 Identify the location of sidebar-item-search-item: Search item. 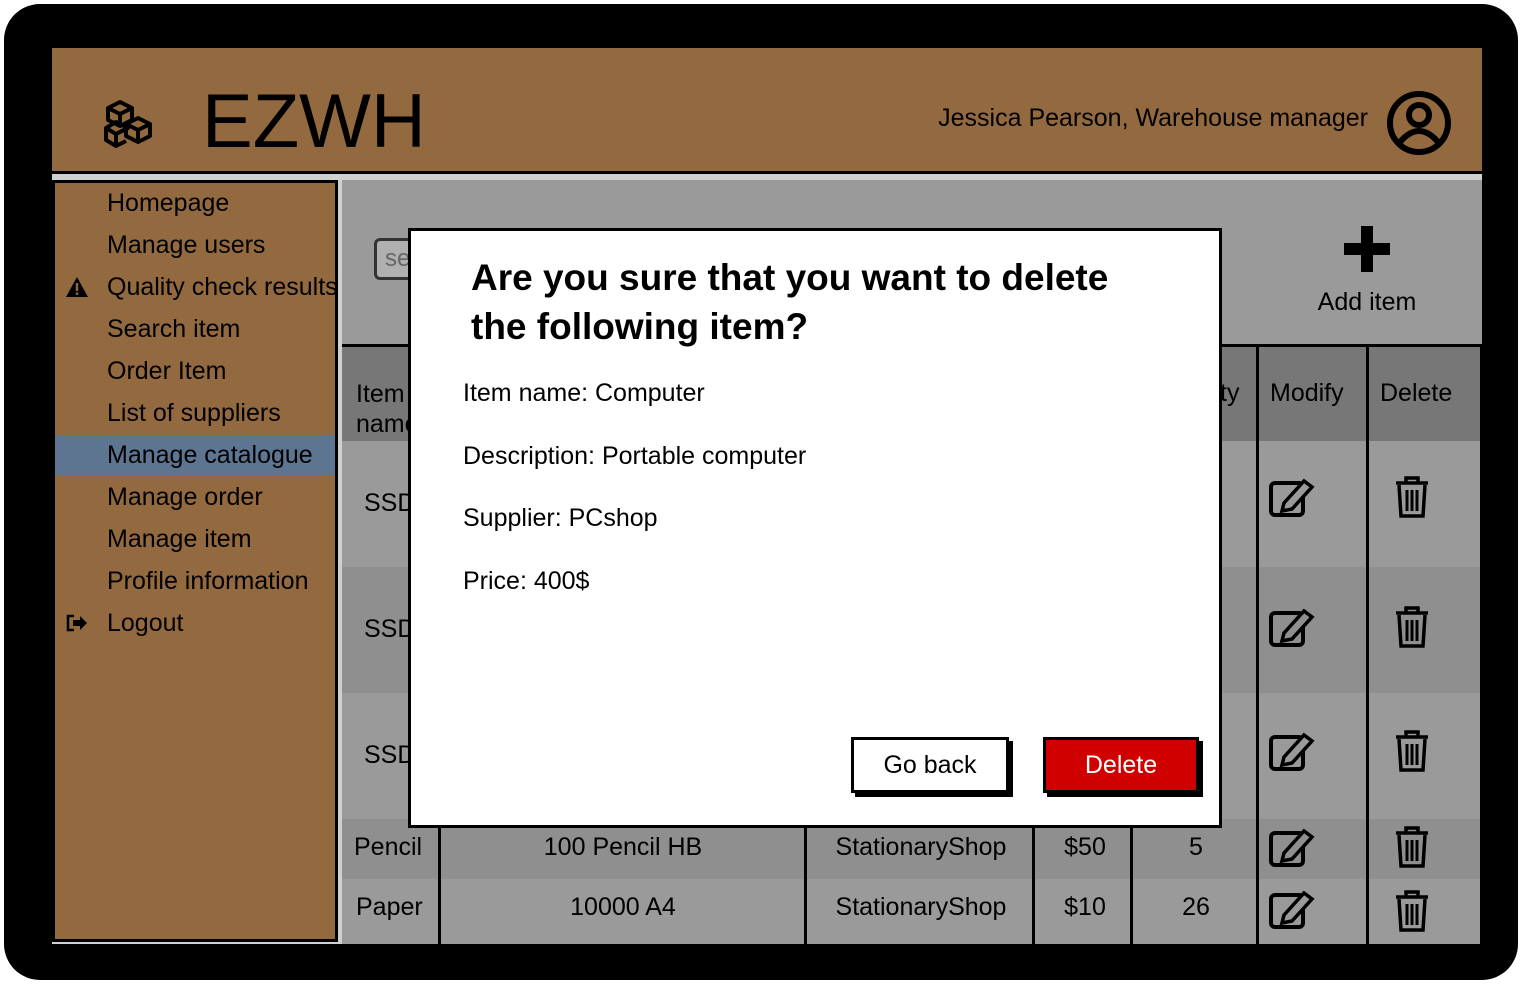
(195, 329).